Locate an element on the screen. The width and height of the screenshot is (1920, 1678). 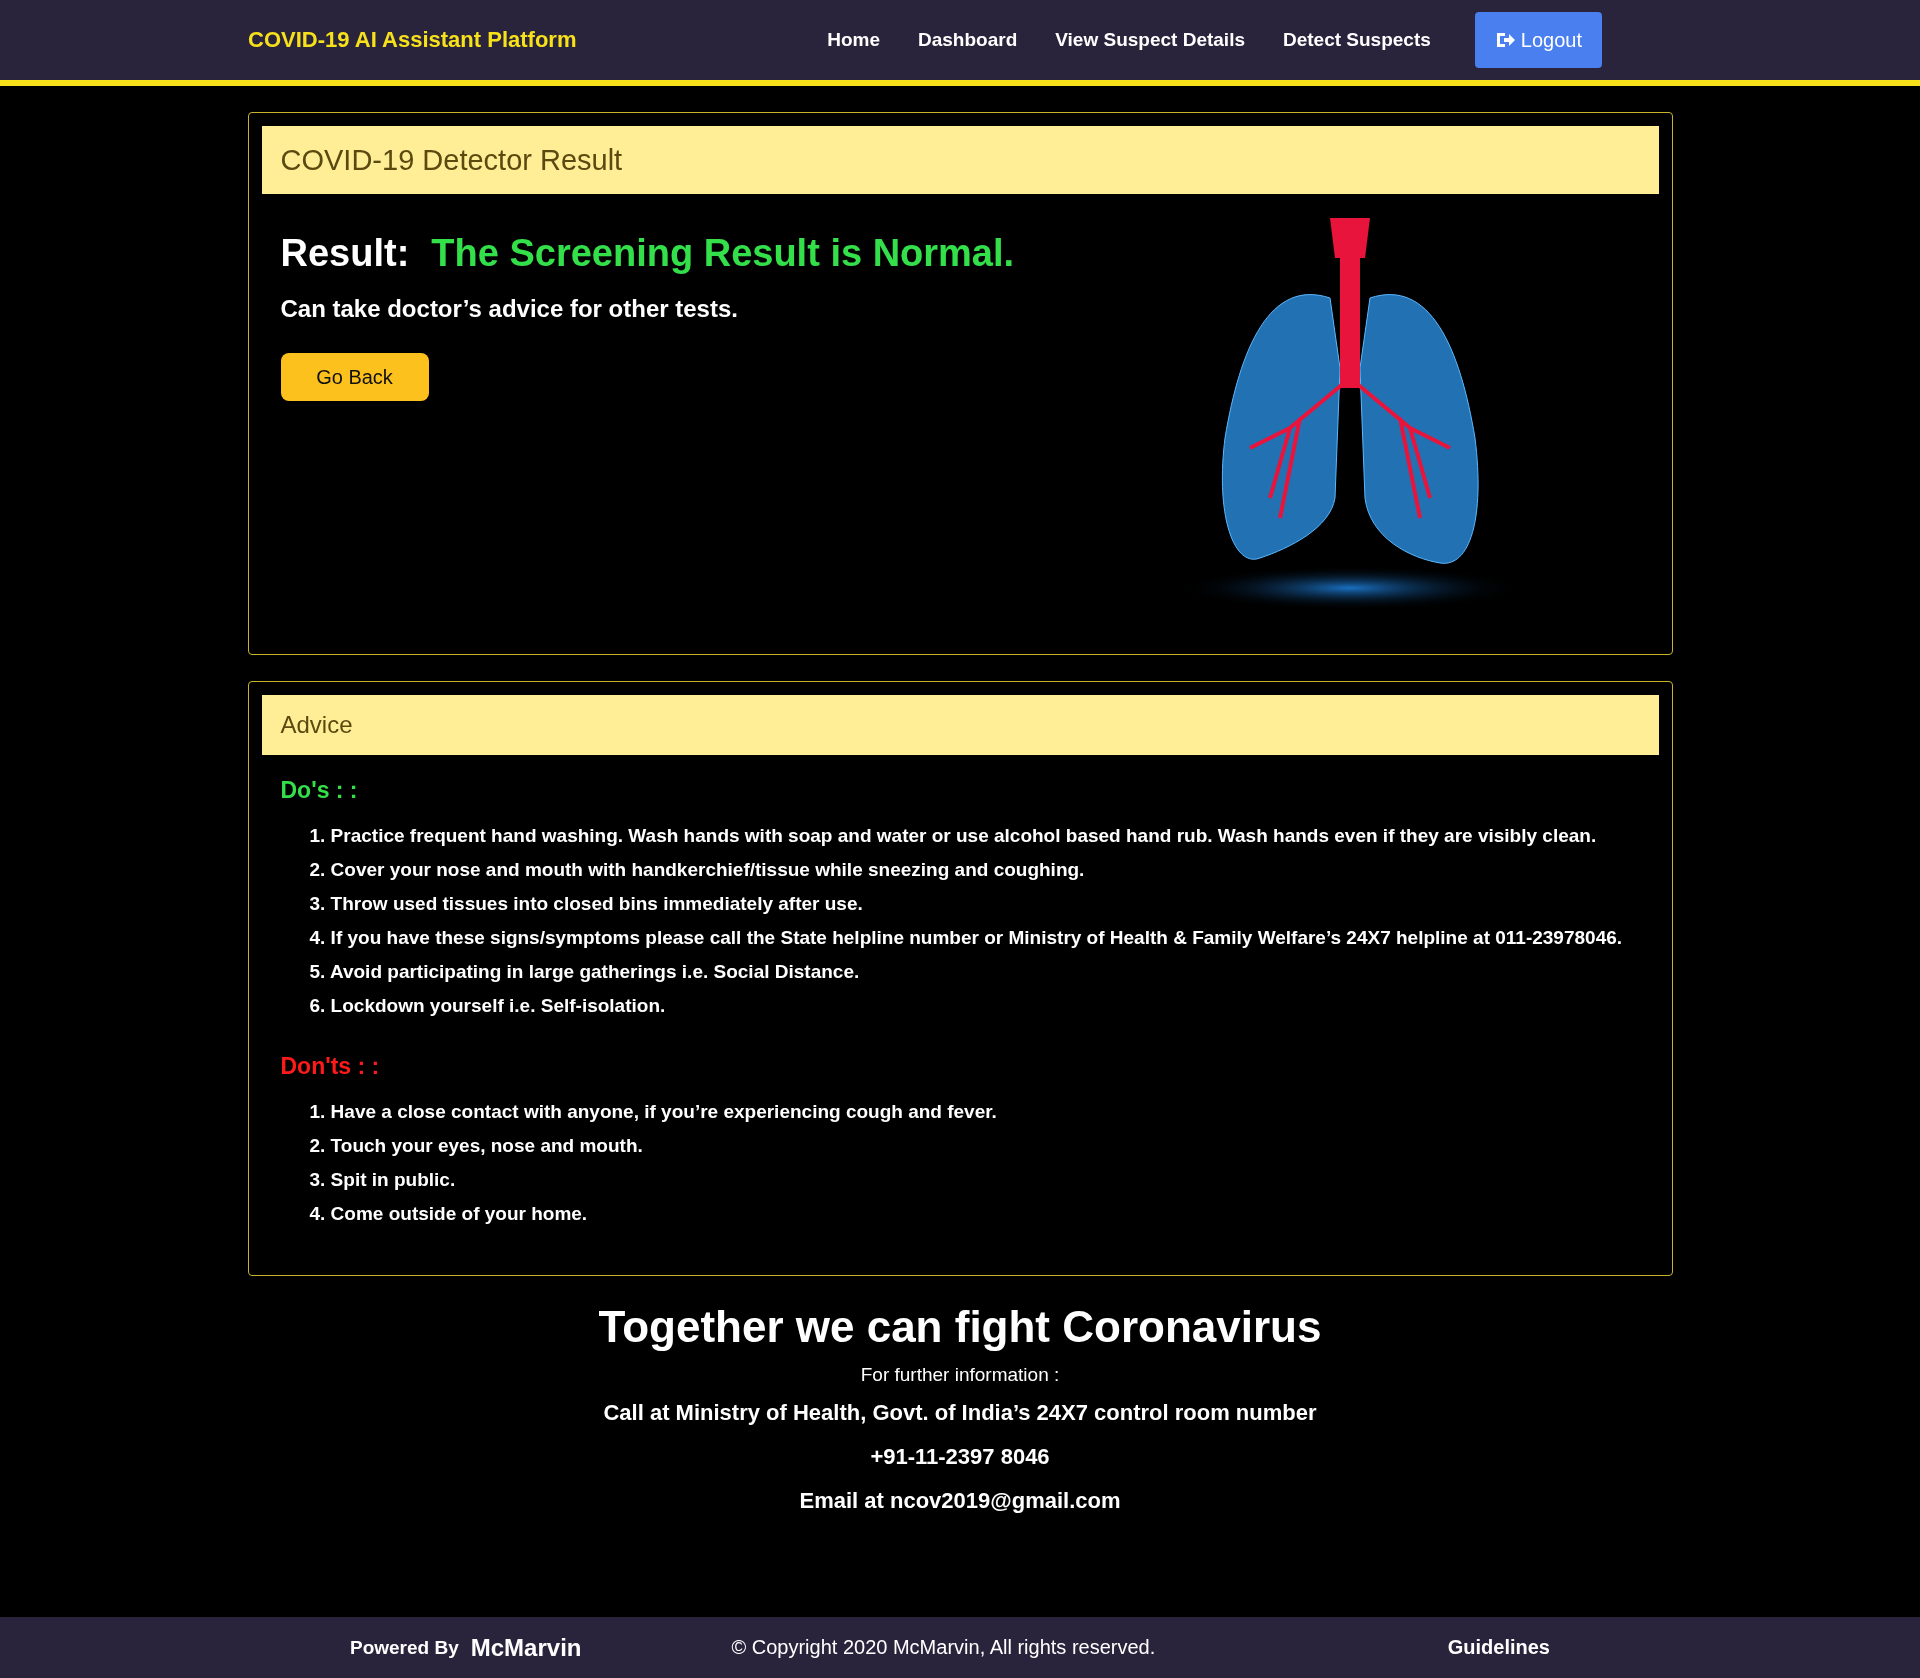
nav-link: Dashboard is located at coordinates (968, 40).